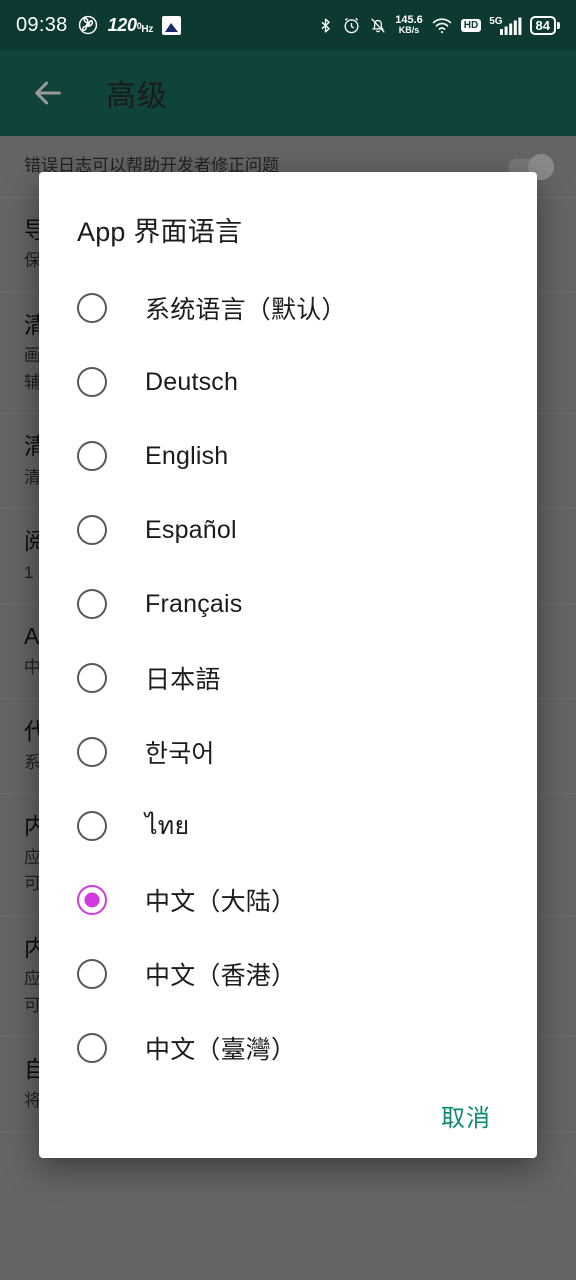 This screenshot has height=1280, width=576. I want to click on dialog-title: App 界面语言, so click(160, 232).